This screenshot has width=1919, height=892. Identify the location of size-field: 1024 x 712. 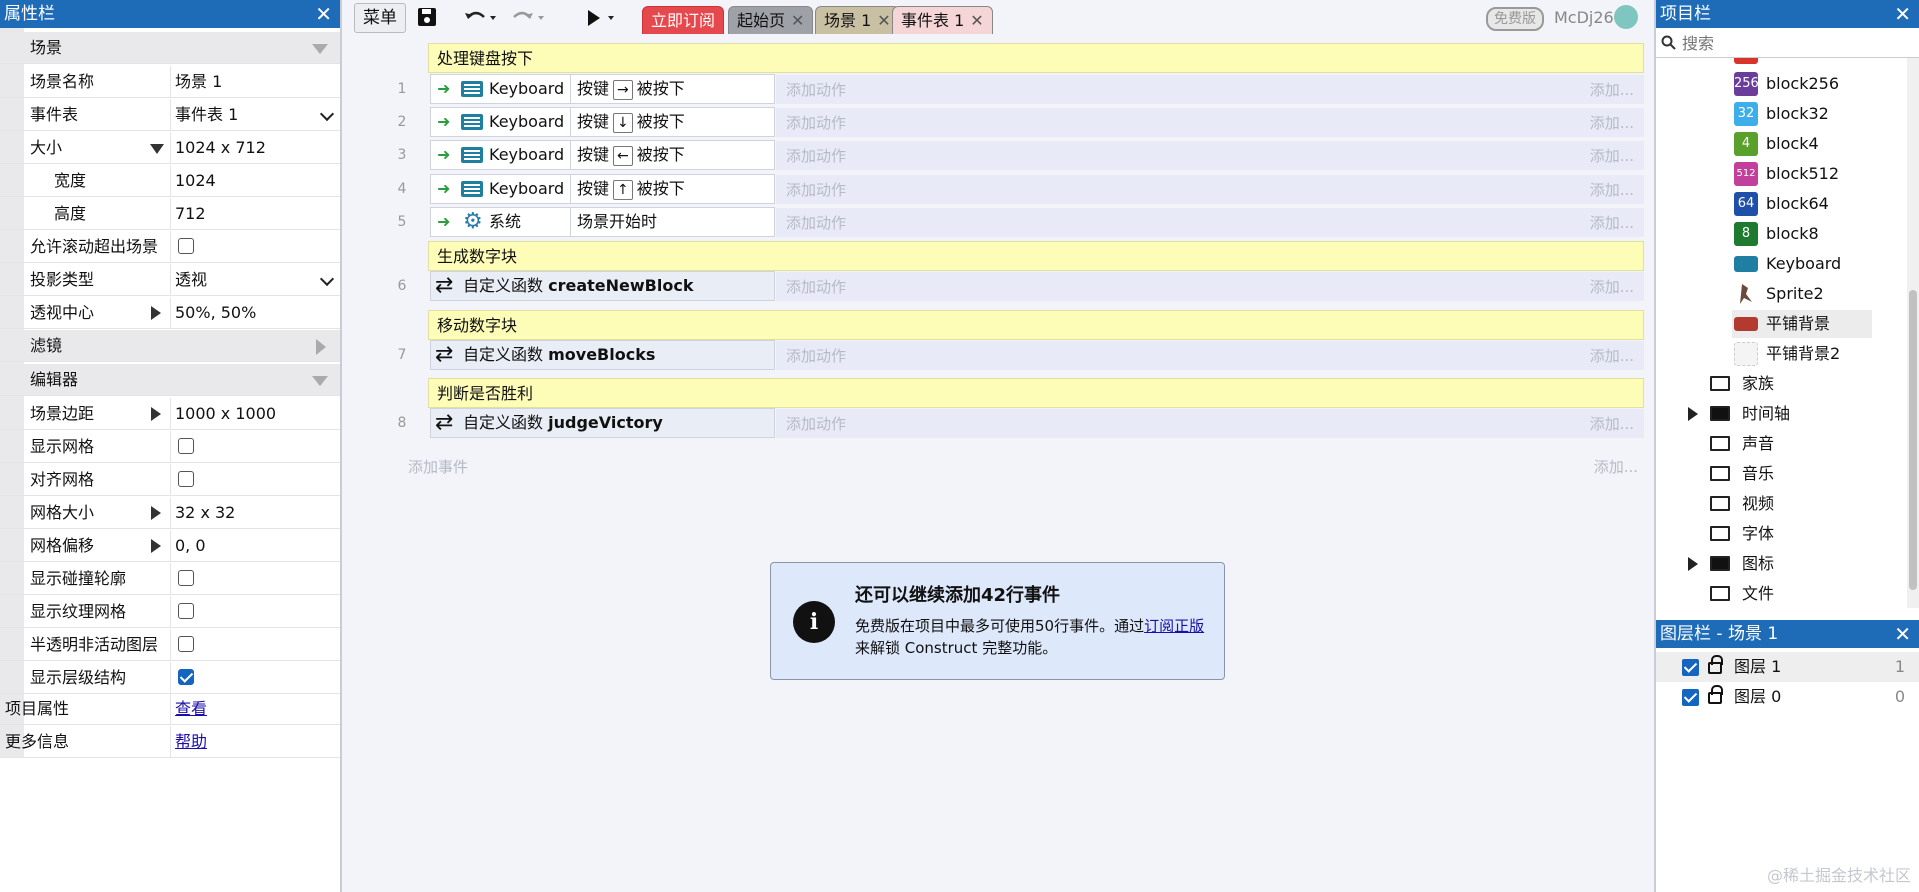
(220, 147).